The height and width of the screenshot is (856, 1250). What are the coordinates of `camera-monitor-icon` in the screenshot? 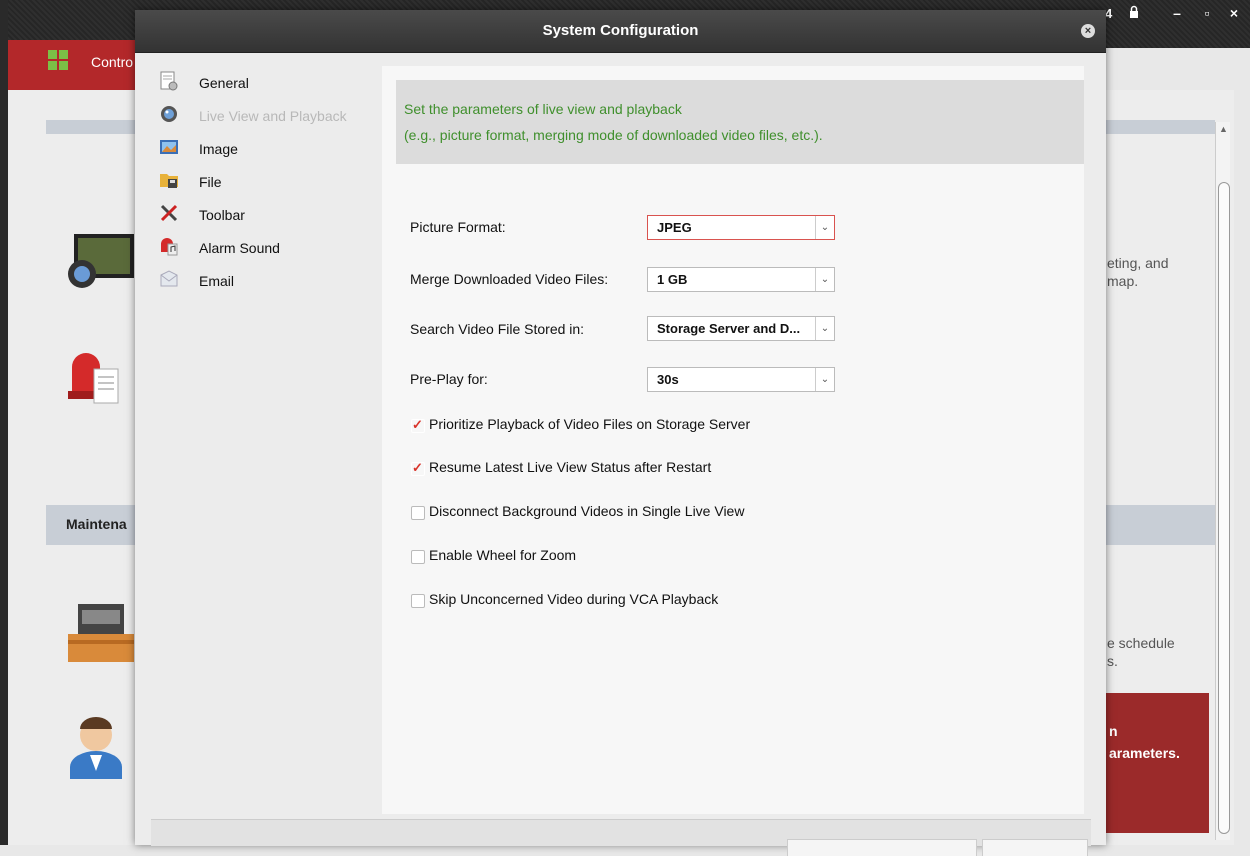 It's located at (101, 261).